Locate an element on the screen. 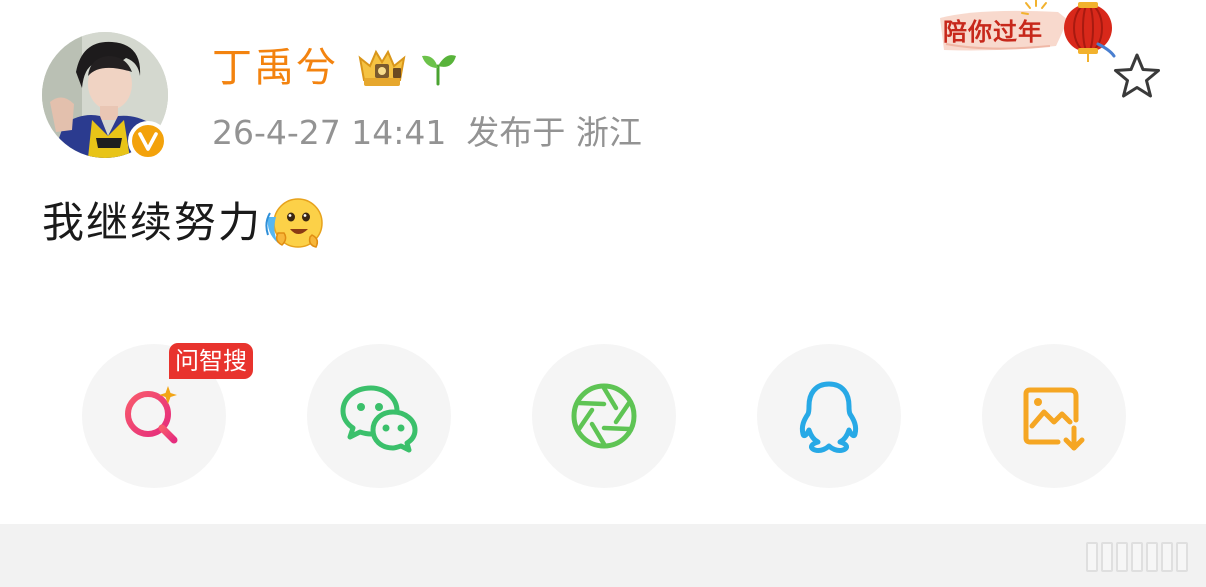 This screenshot has height=587, width=1206. post-location: 发布于 浙江 is located at coordinates (554, 132).